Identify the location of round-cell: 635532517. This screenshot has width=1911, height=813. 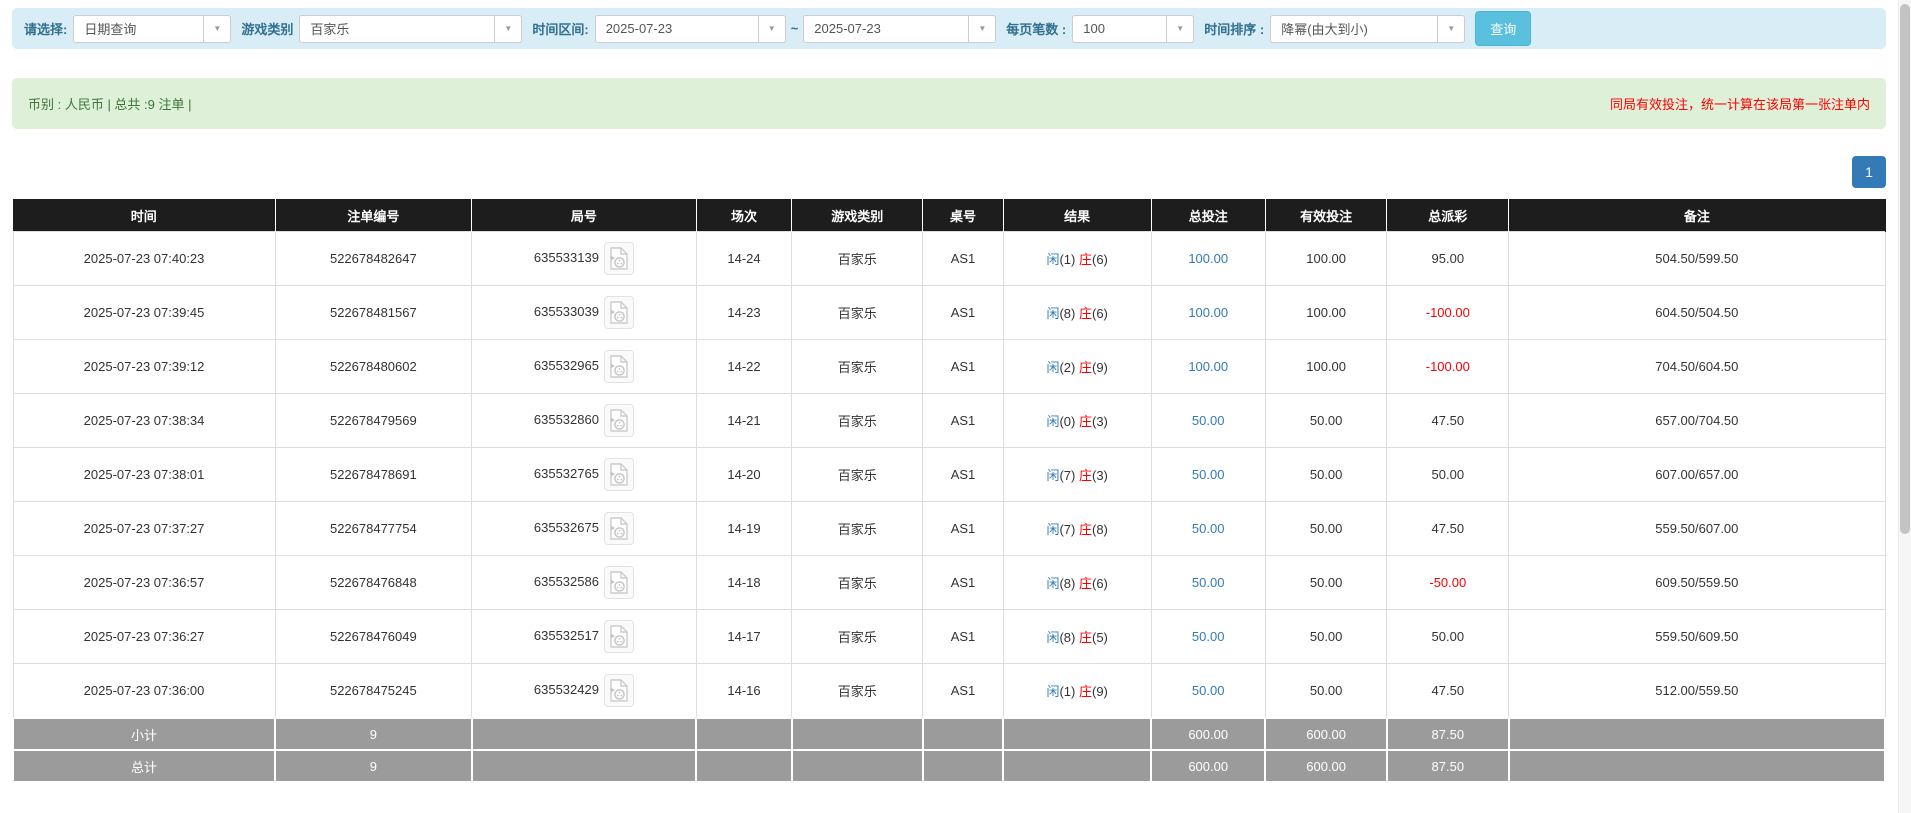
(584, 636).